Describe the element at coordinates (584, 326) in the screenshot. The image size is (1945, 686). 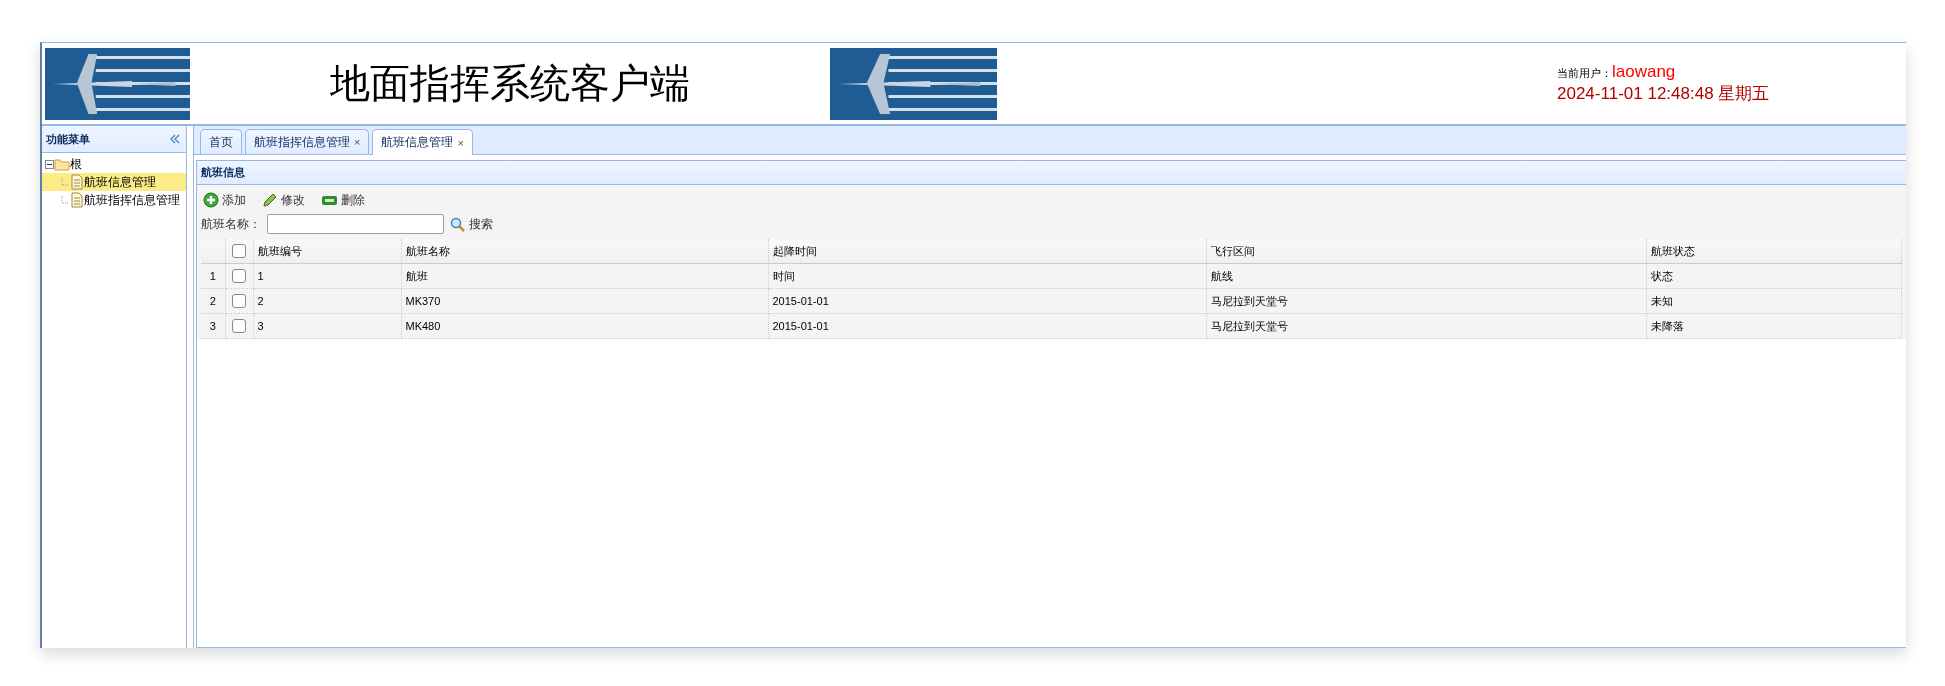
I see `table-cell: MK480` at that location.